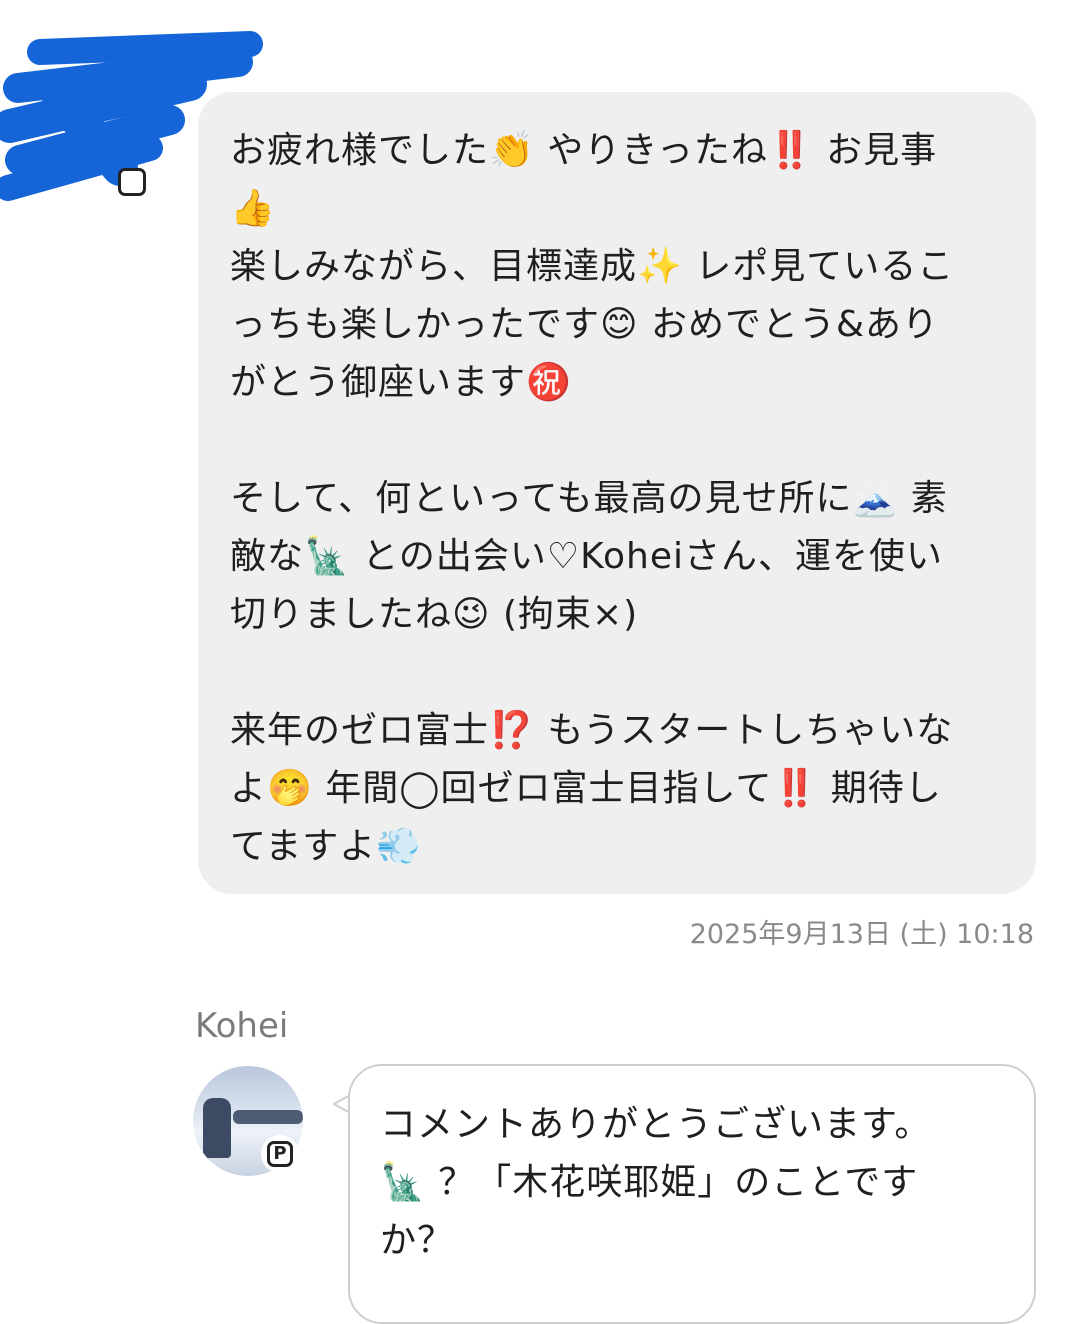 The height and width of the screenshot is (1324, 1080). I want to click on reply-line: コメントありがとうございます。, so click(656, 1124).